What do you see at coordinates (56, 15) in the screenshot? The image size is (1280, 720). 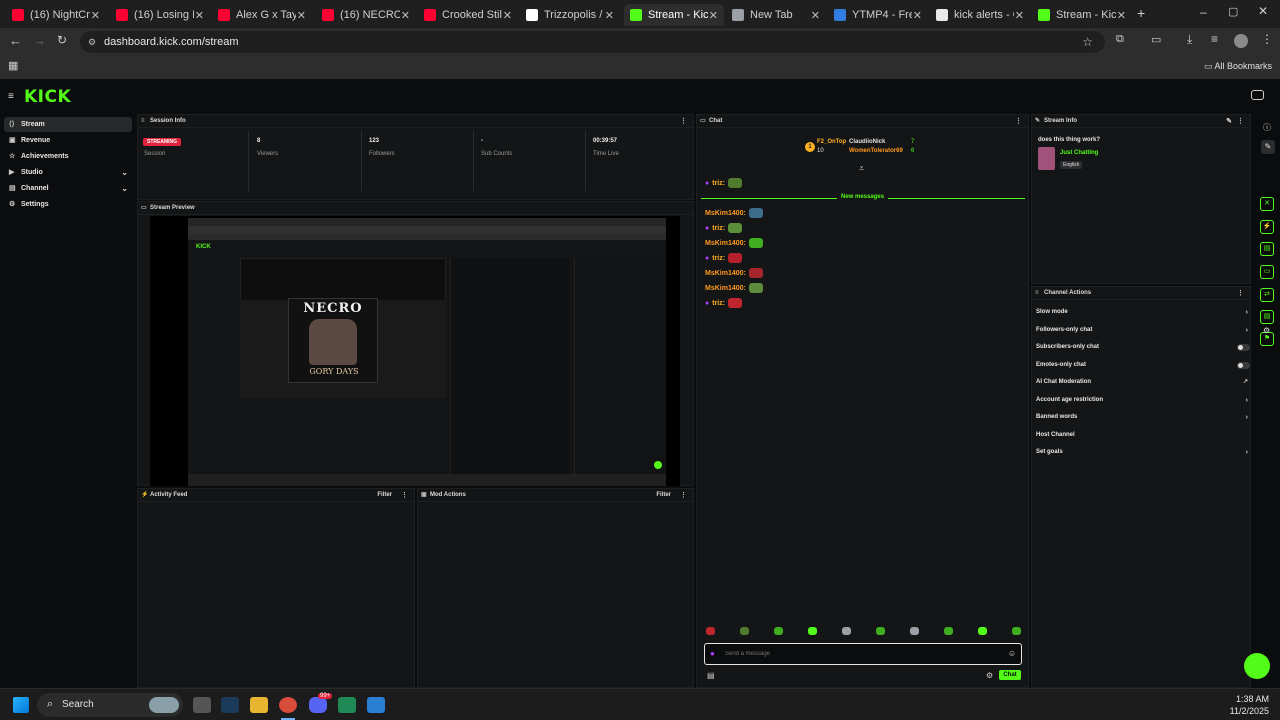 I see `browser-tab: (16) NightCraw✕` at bounding box center [56, 15].